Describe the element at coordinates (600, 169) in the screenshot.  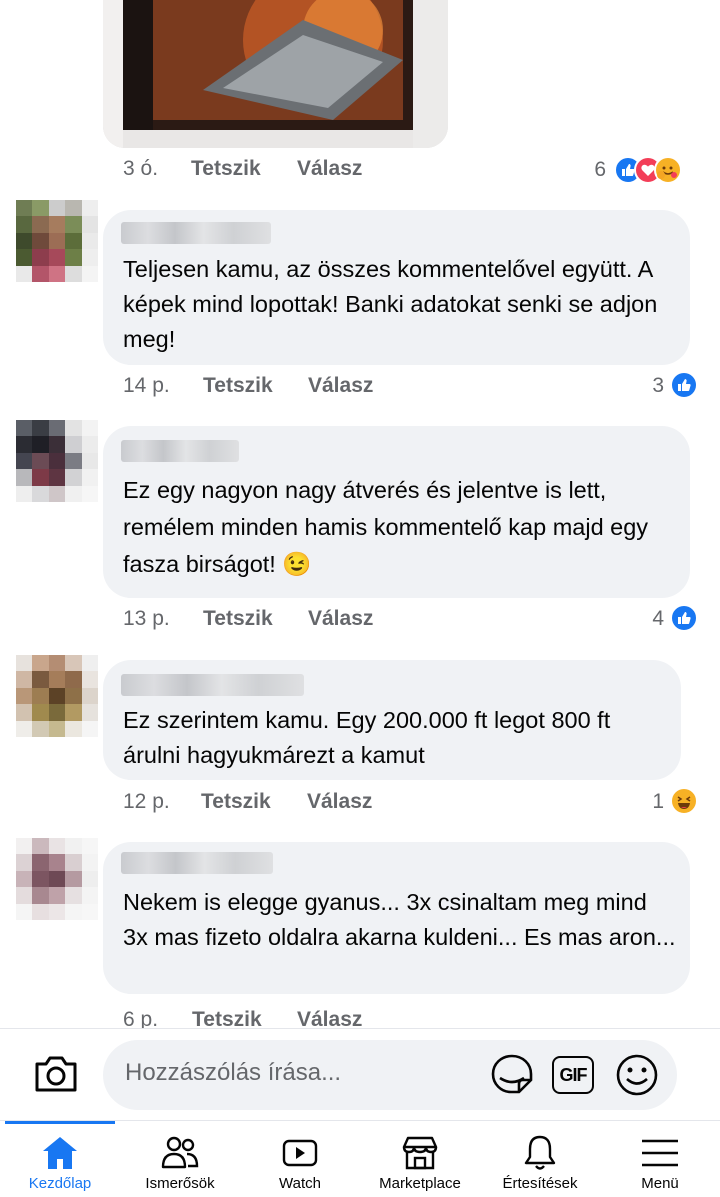
I see `post-reaction-count: 6` at that location.